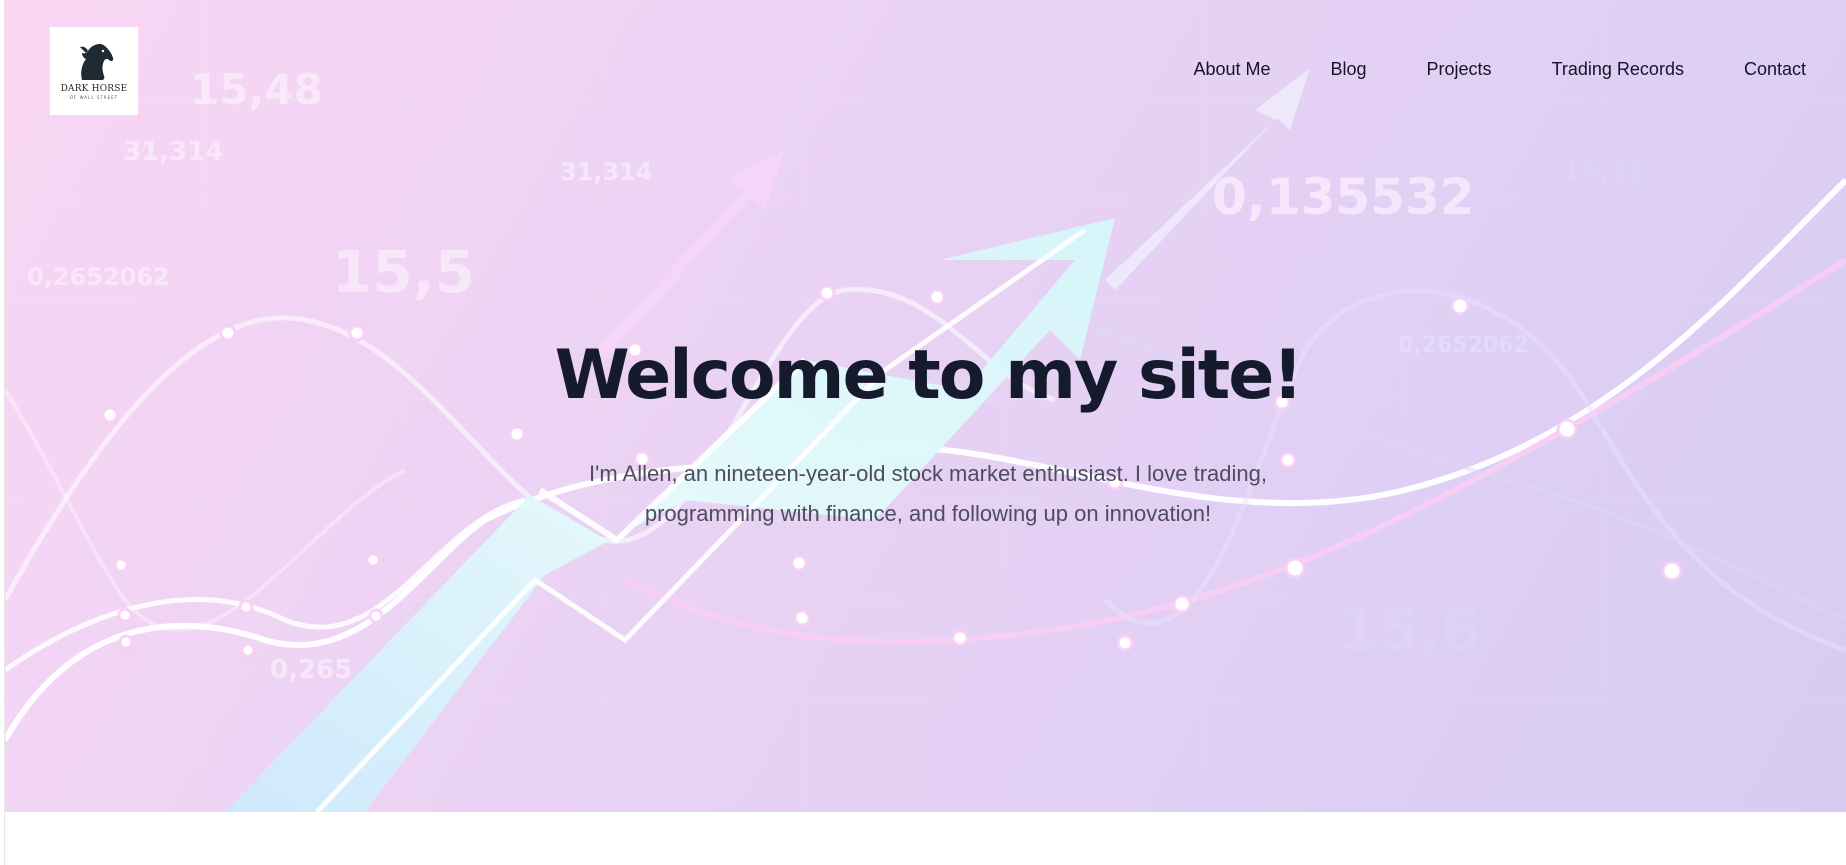  Describe the element at coordinates (1604, 172) in the screenshot. I see `background-number: 16,21` at that location.